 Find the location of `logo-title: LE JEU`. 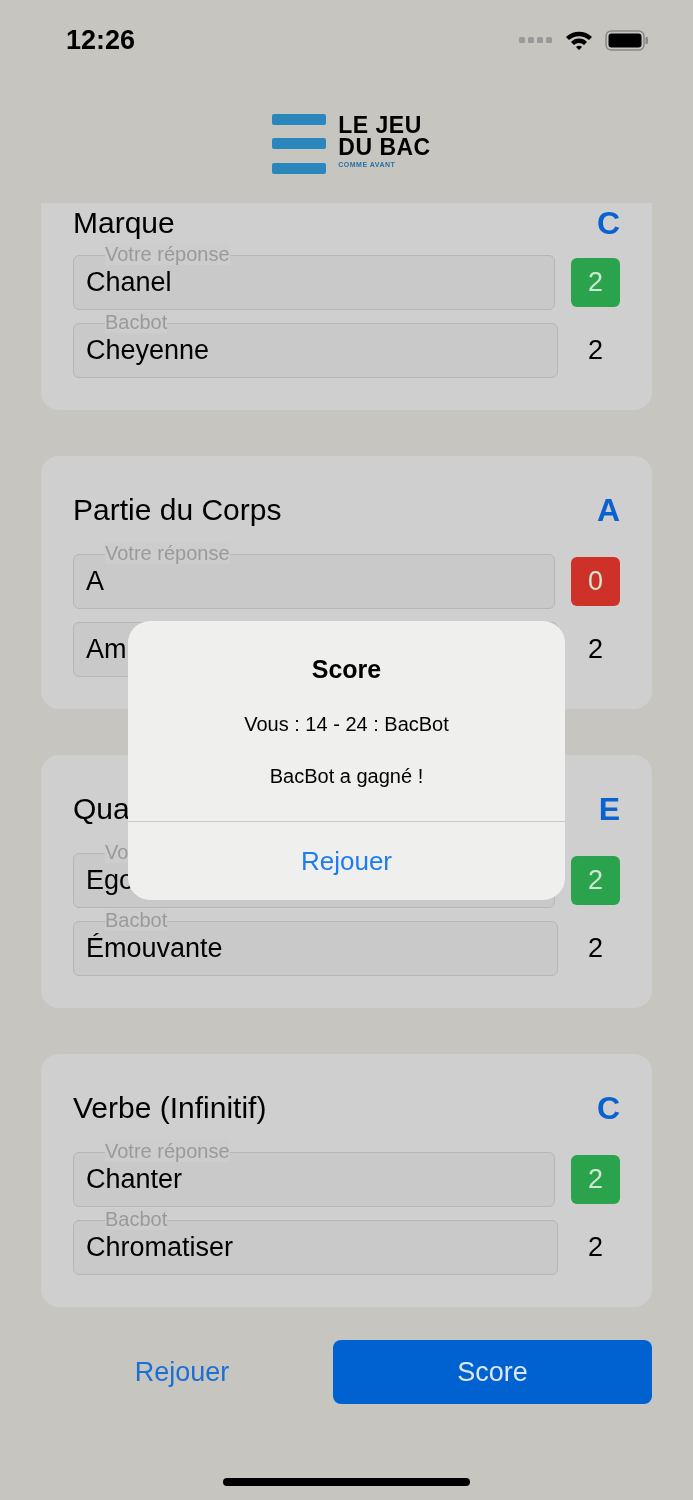

logo-title: LE JEU is located at coordinates (380, 124).